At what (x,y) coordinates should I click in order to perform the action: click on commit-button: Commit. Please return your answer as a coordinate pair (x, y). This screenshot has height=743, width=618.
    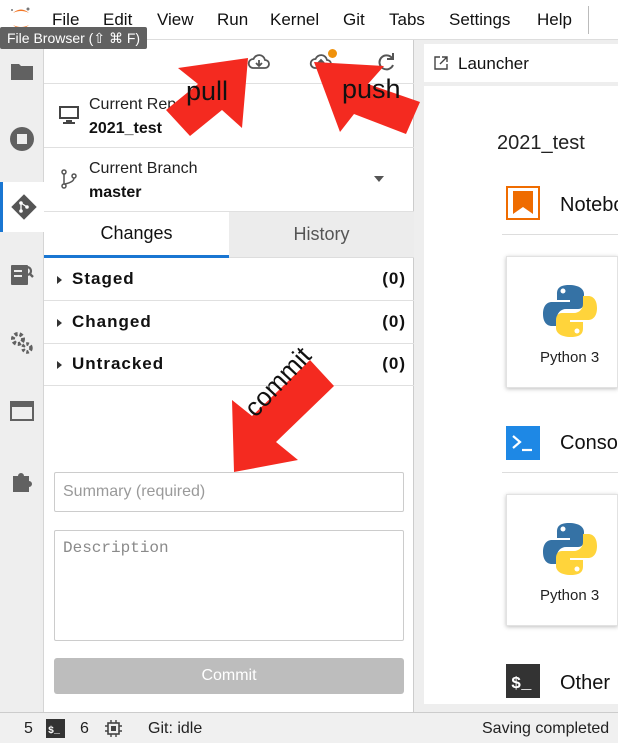
    Looking at the image, I should click on (229, 676).